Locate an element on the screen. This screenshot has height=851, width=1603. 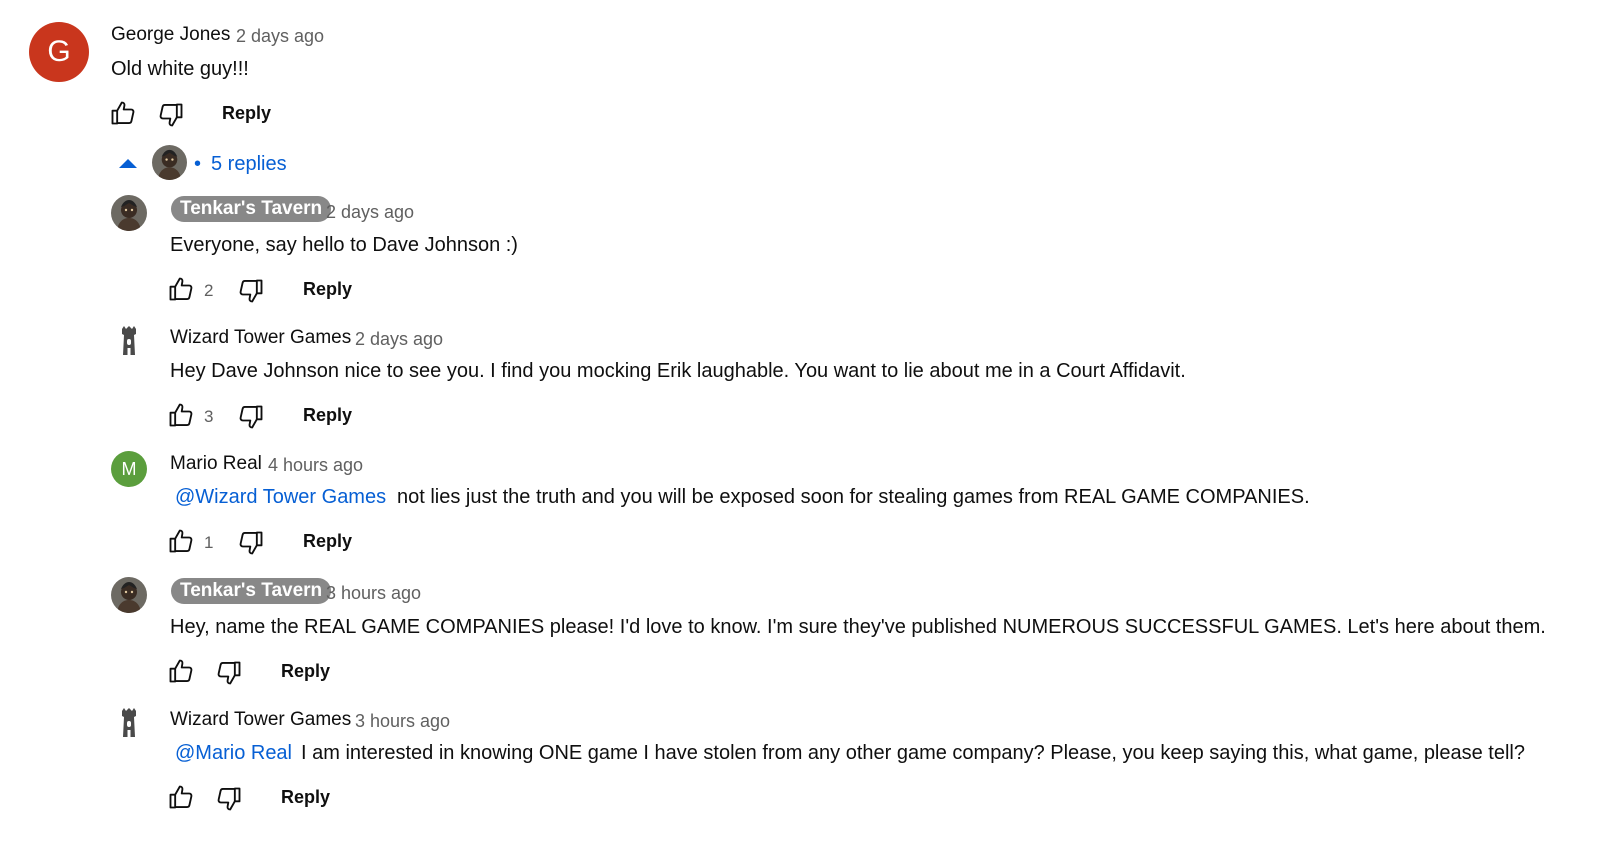
replier-avatar is located at coordinates (169, 162).